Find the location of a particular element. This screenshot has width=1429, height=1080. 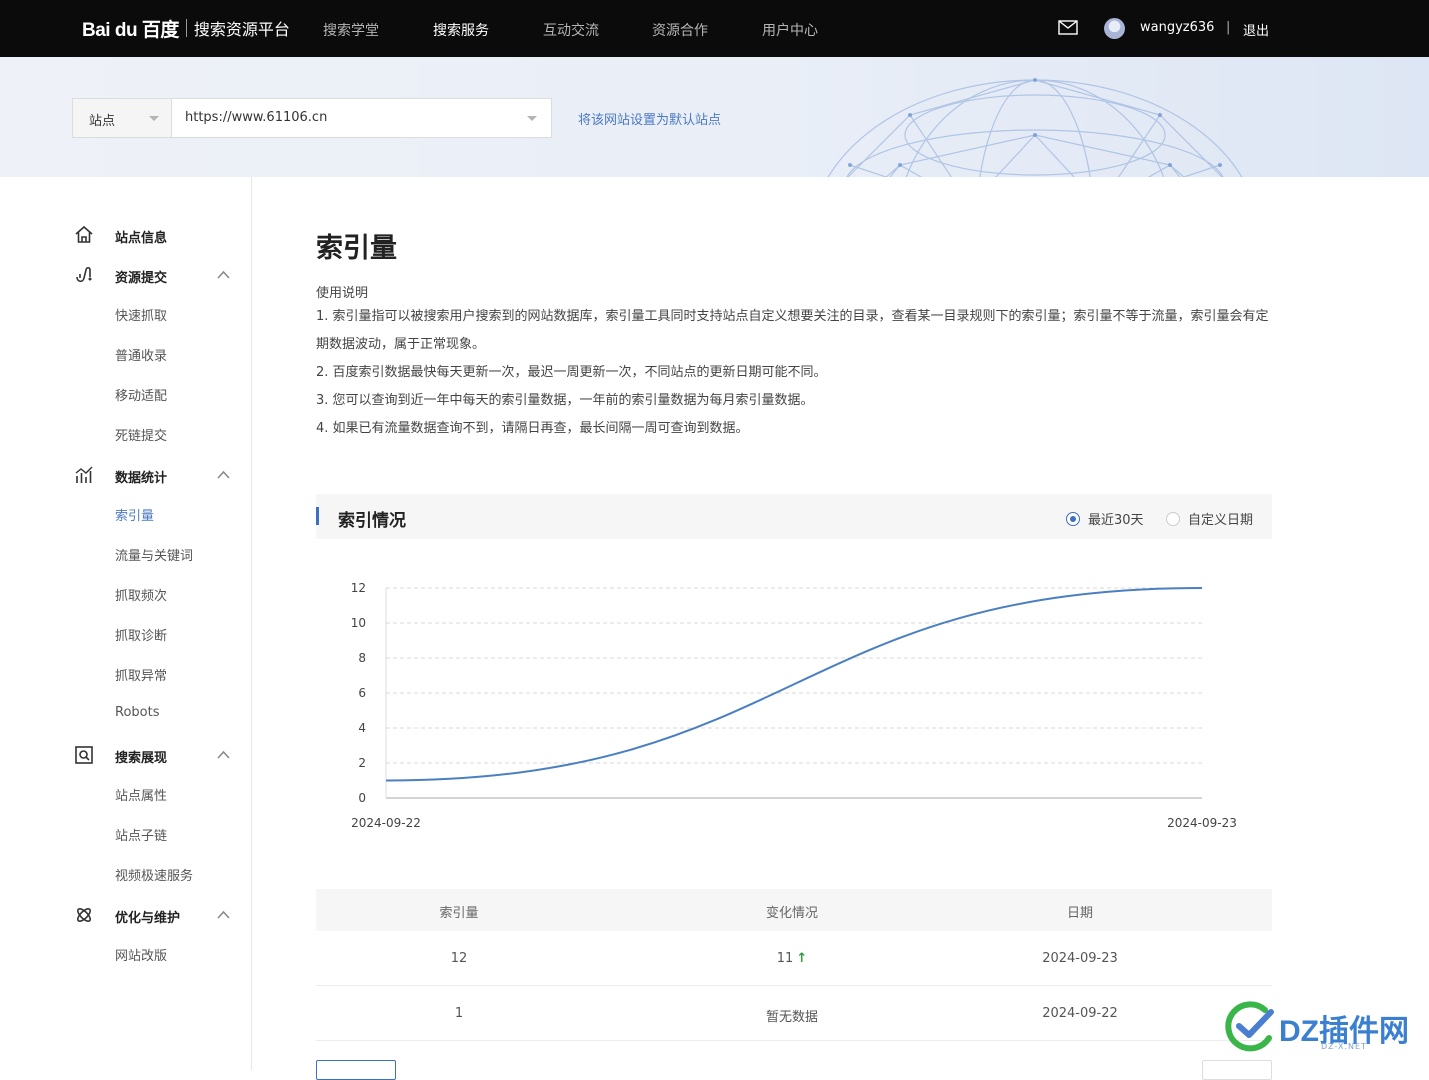

cell-date: 2024-09-23 is located at coordinates (1080, 958).